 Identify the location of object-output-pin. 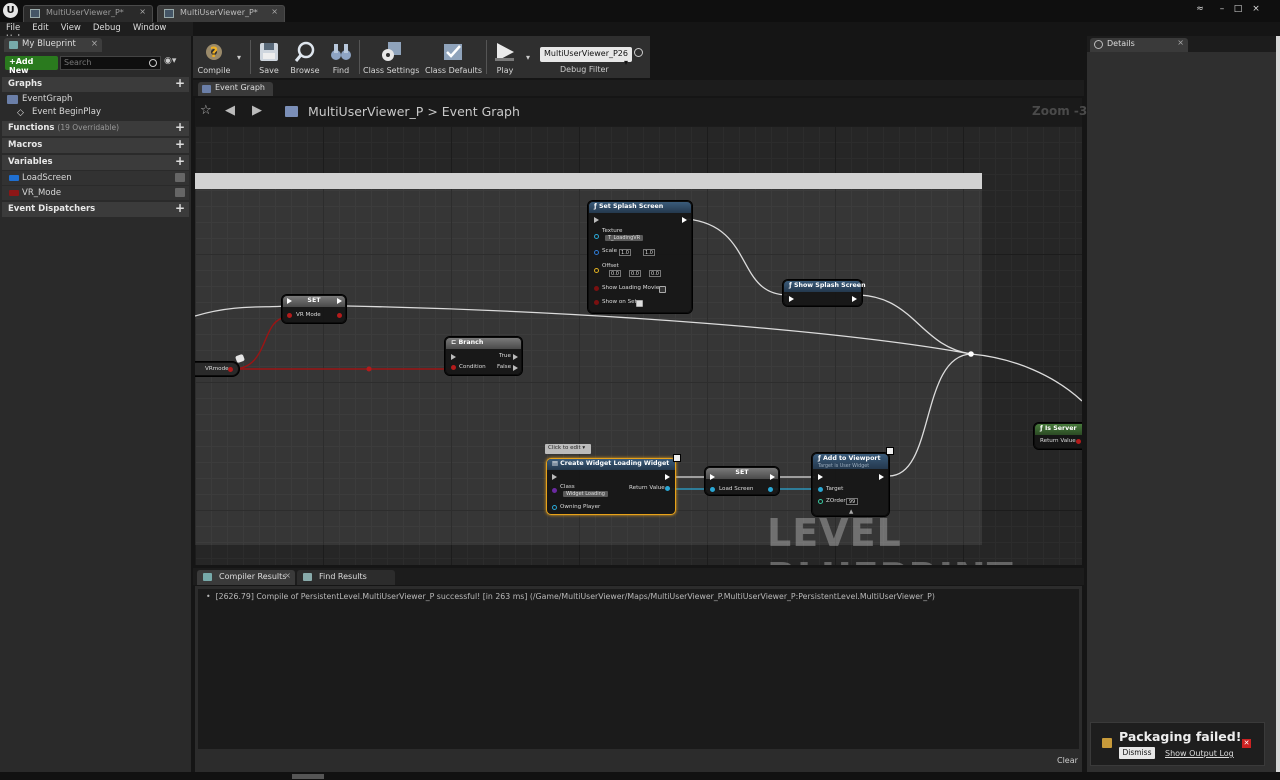
(770, 489).